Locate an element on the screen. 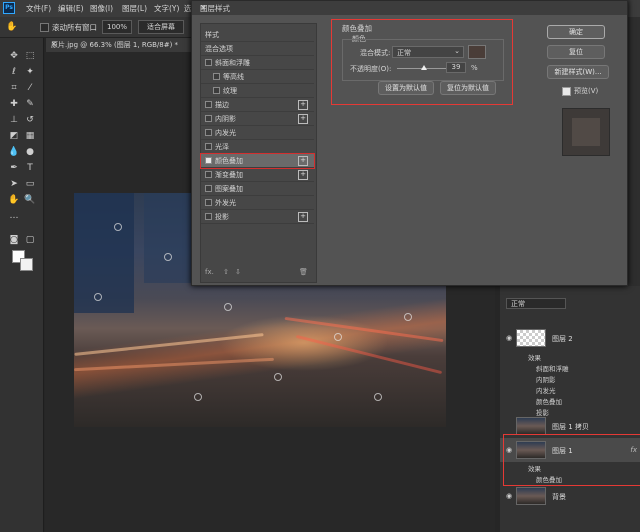 The height and width of the screenshot is (532, 640). layer-row-background: ◉ 背景 is located at coordinates (570, 496).